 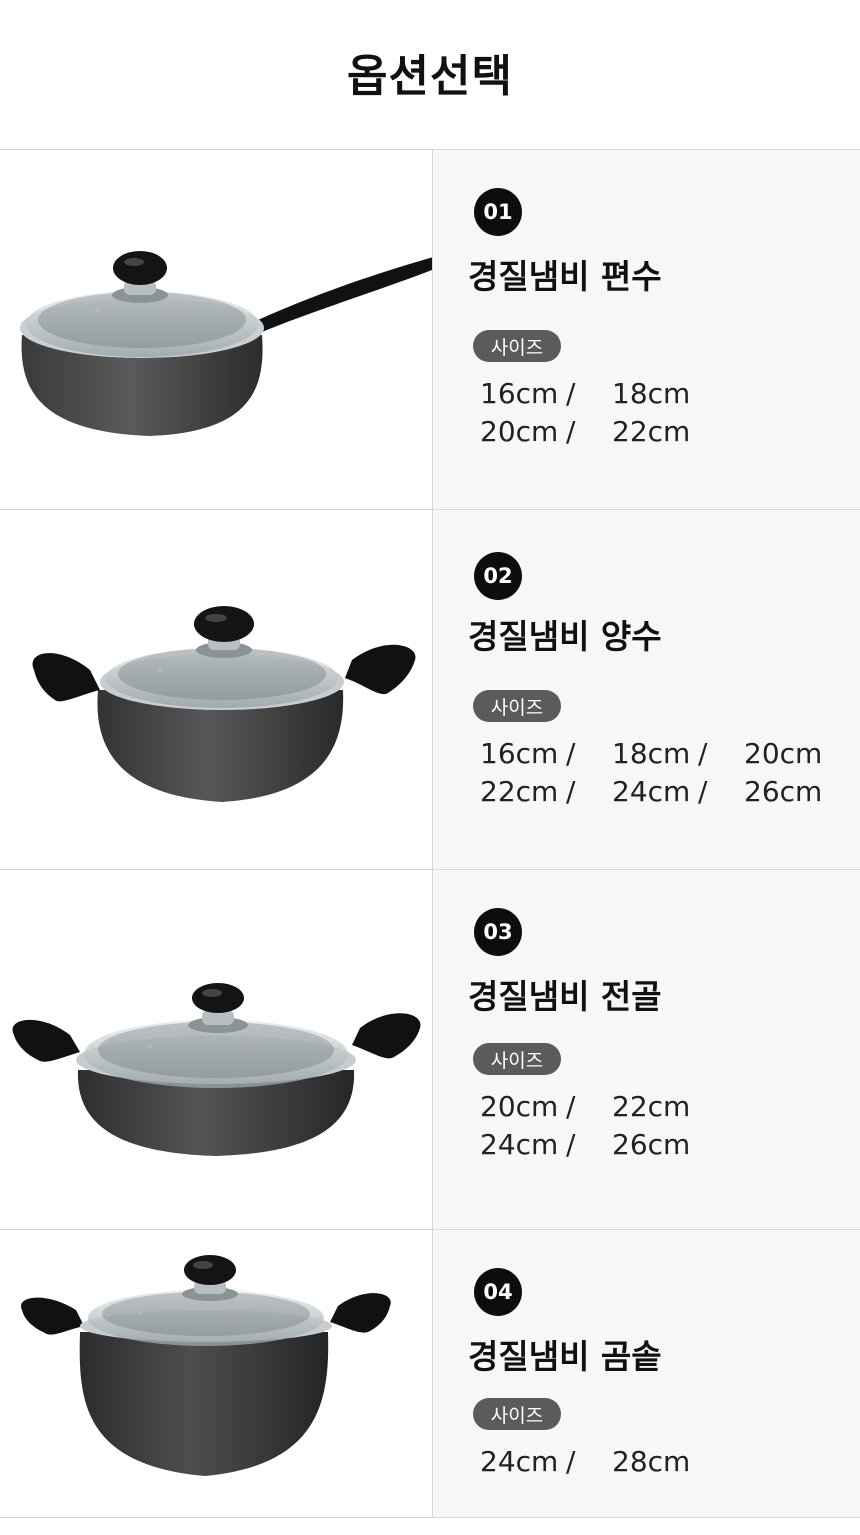 I want to click on option-number-badge: 02, so click(x=498, y=576).